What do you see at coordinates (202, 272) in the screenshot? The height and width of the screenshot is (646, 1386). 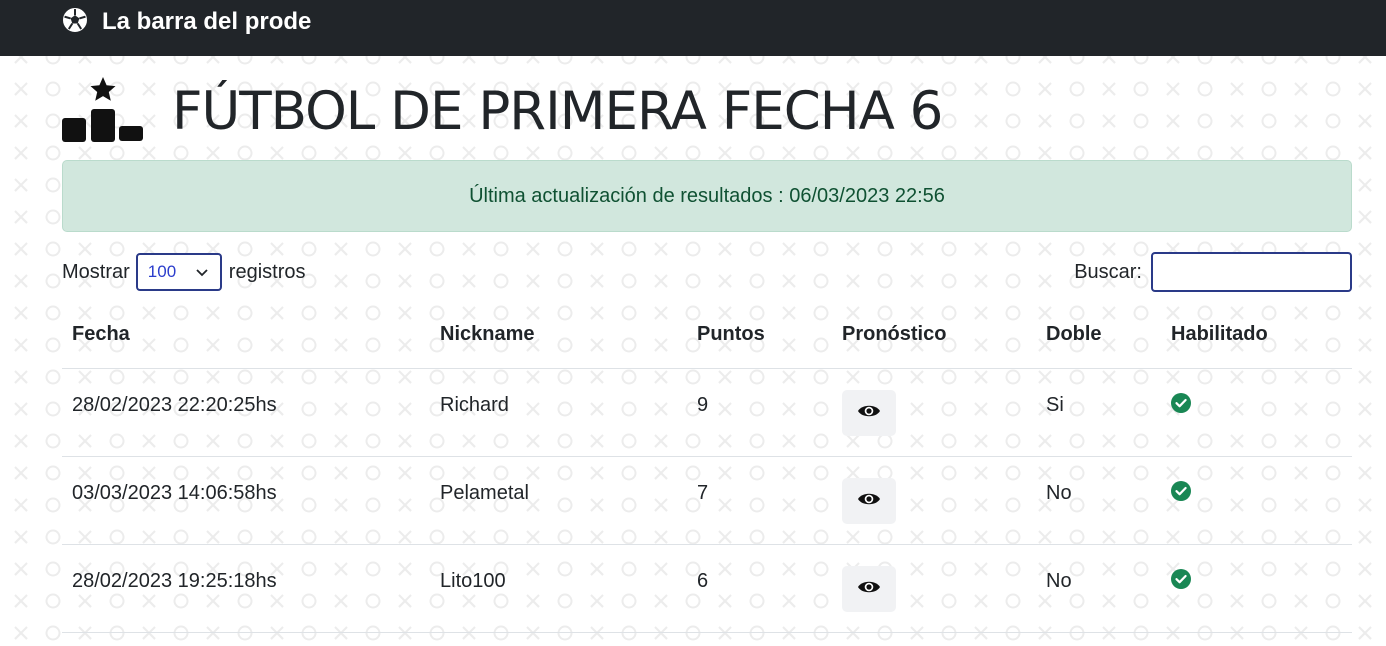 I see `chevron-down-icon` at bounding box center [202, 272].